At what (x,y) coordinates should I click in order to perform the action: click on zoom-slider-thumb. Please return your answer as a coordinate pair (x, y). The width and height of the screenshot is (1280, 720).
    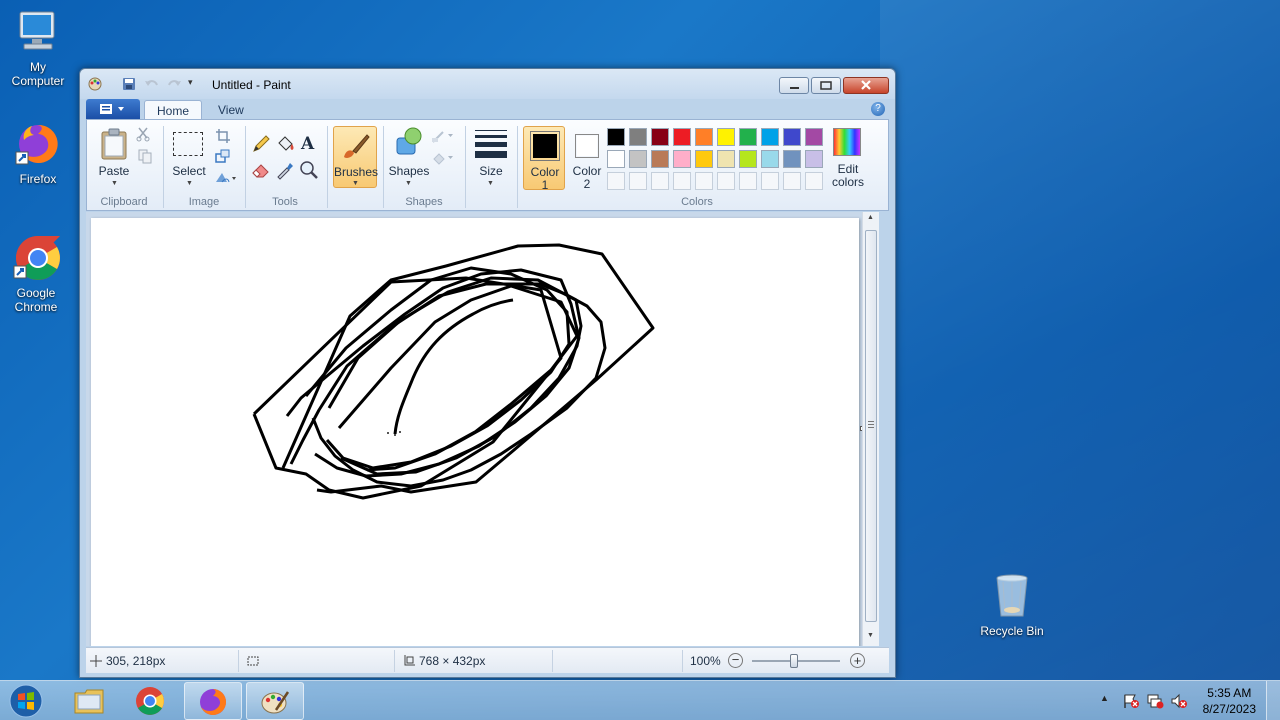
    Looking at the image, I should click on (794, 661).